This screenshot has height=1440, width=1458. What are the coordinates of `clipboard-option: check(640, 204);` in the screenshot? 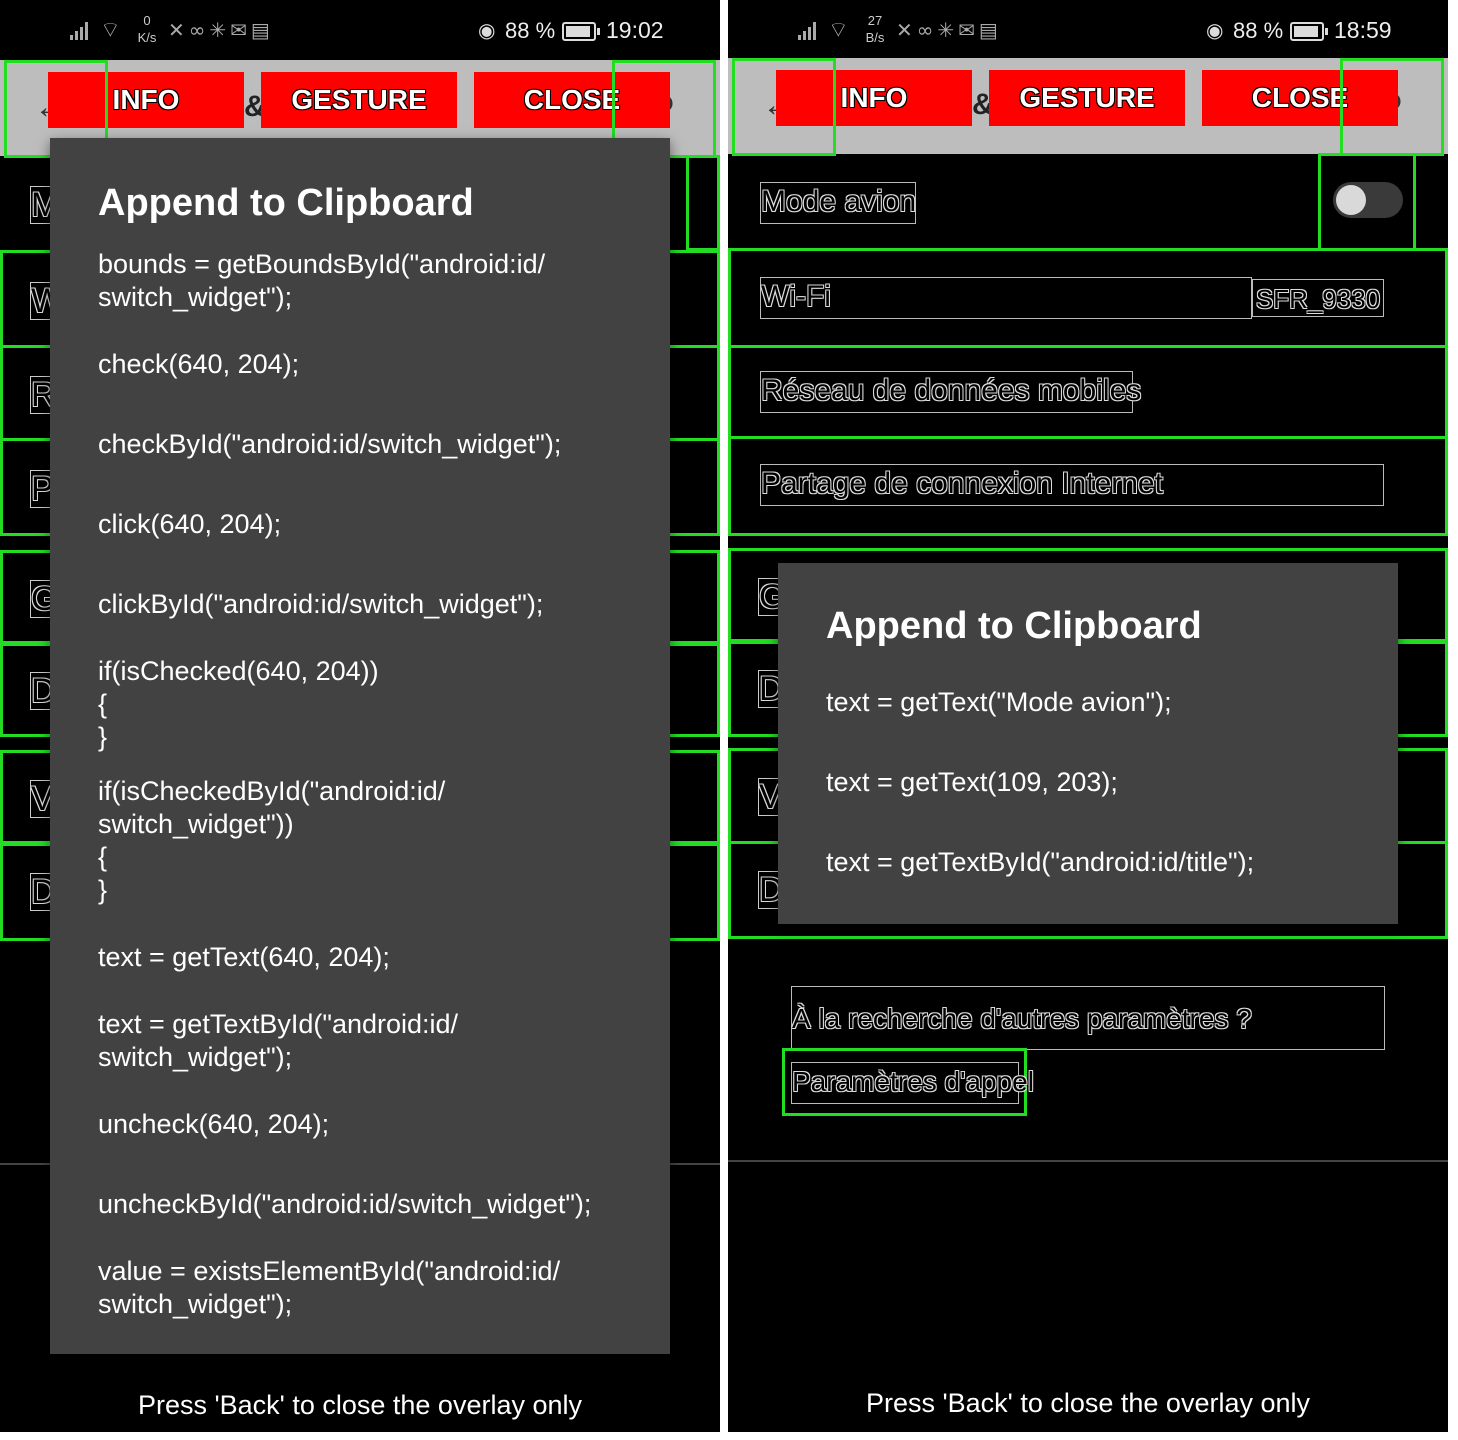 It's located at (198, 364).